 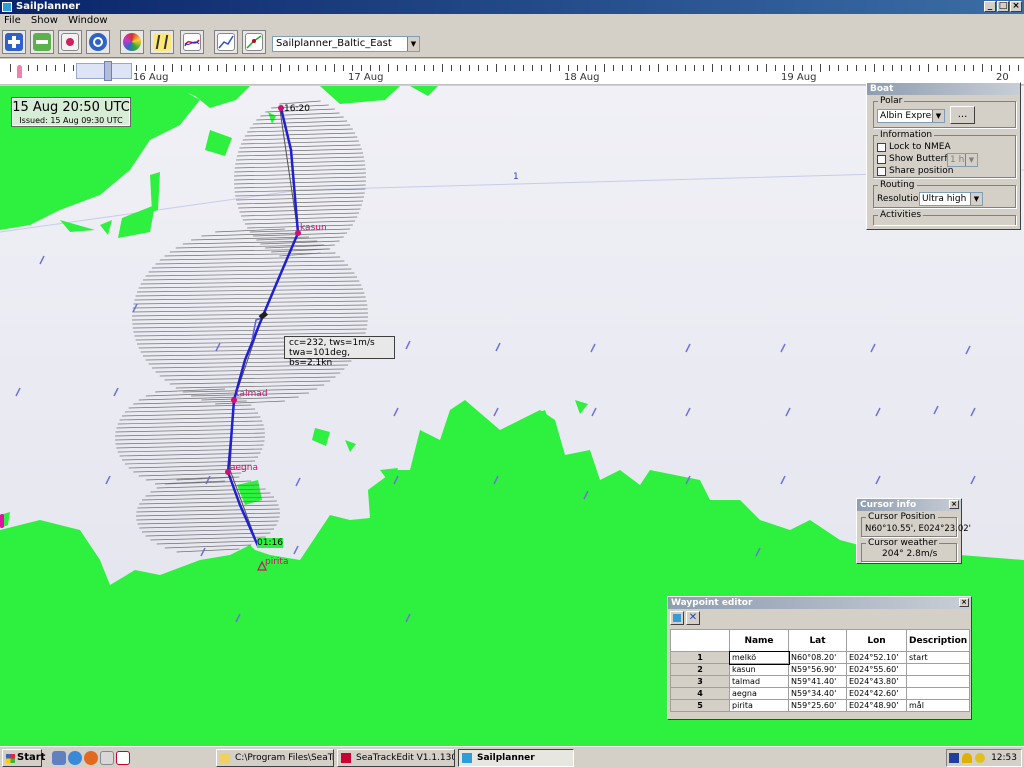 What do you see at coordinates (962, 160) in the screenshot?
I see `butterfly-select: 1 h ▼` at bounding box center [962, 160].